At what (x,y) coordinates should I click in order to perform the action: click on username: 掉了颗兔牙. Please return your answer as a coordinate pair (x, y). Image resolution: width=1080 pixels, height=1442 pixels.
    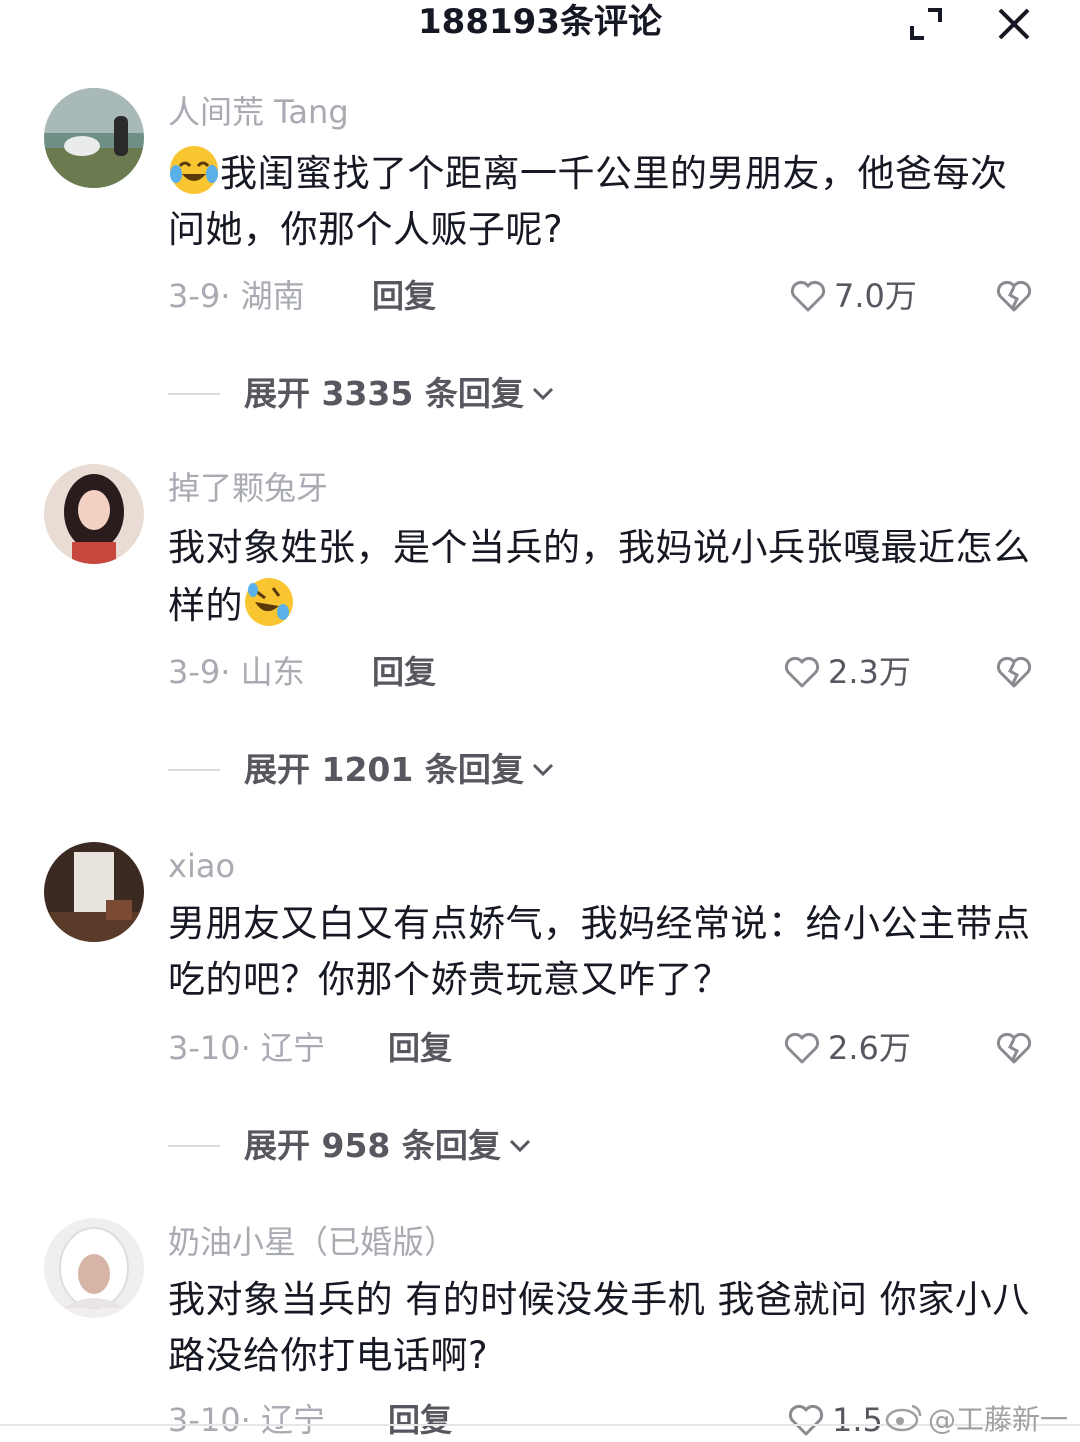
    Looking at the image, I should click on (248, 488).